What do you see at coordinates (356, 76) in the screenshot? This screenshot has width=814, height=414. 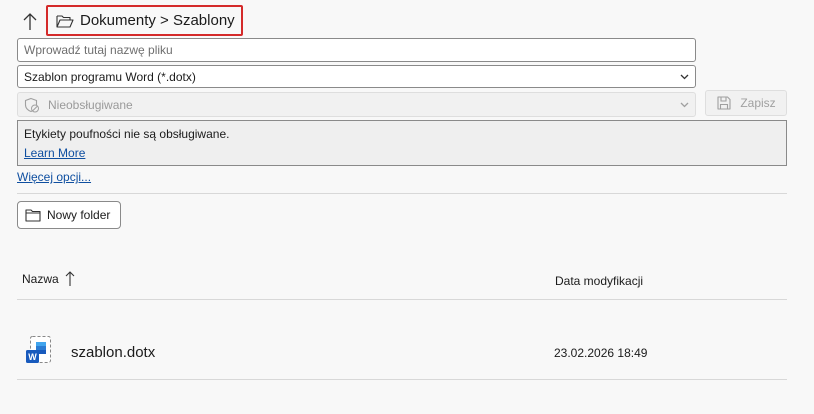 I see `filetype-select: Szablon programu Word (*.dotx)` at bounding box center [356, 76].